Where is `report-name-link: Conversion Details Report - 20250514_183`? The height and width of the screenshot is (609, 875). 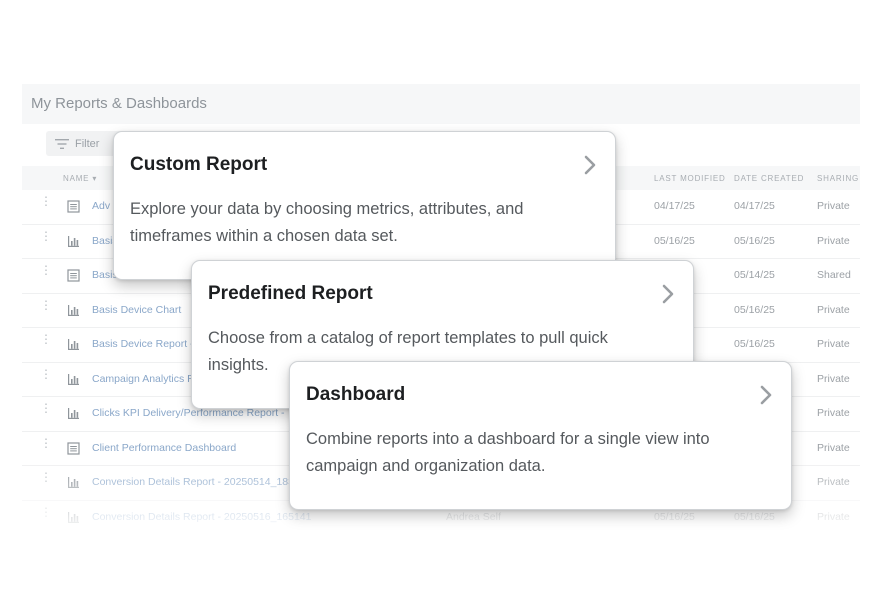 report-name-link: Conversion Details Report - 20250514_183 is located at coordinates (193, 482).